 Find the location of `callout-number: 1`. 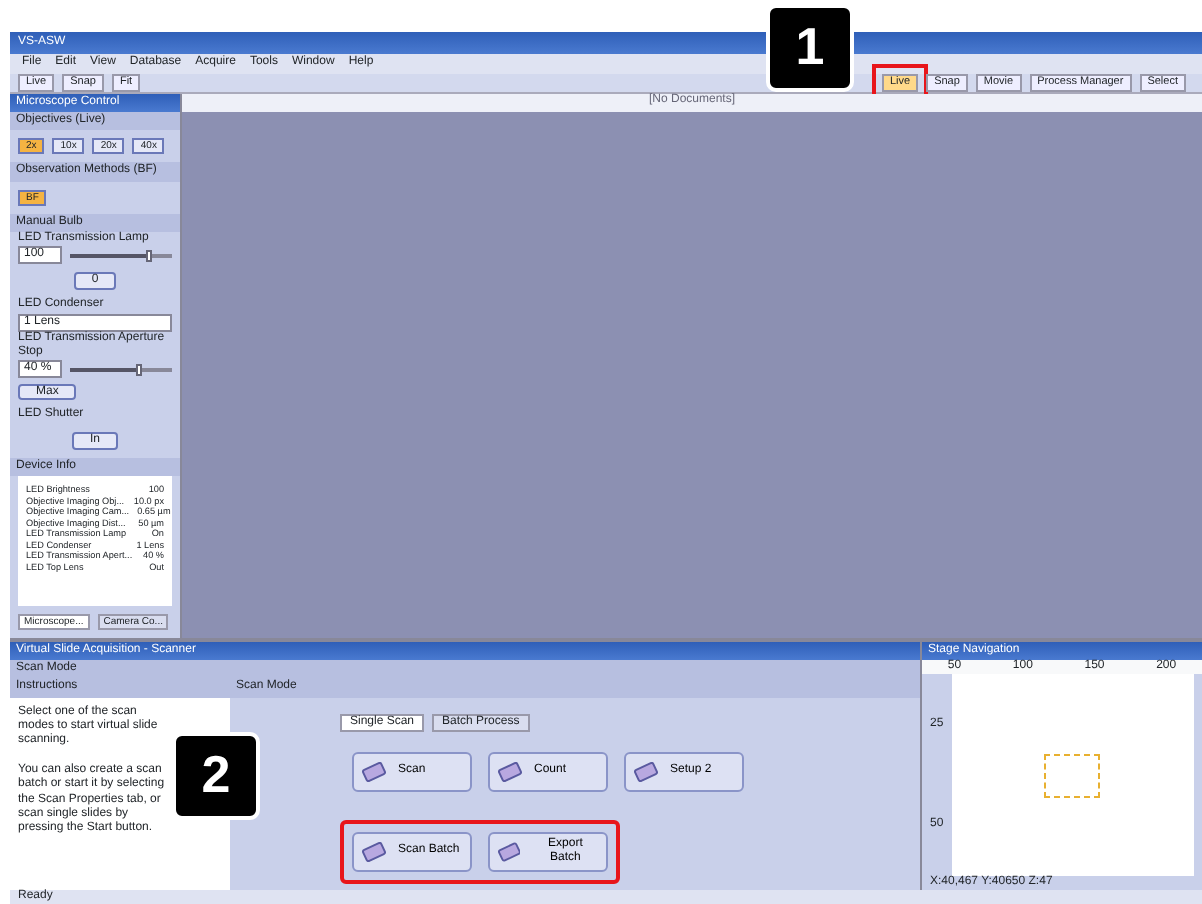

callout-number: 1 is located at coordinates (810, 48).